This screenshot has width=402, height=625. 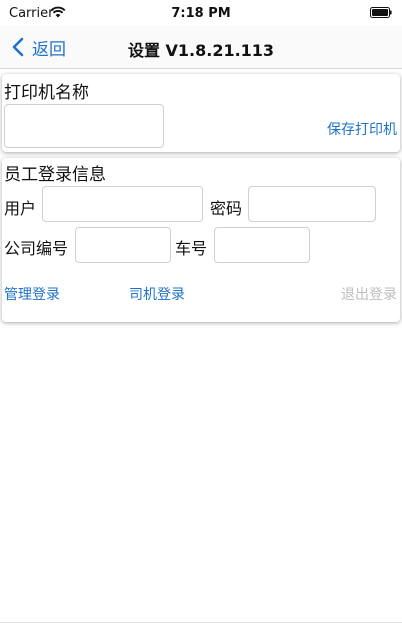 What do you see at coordinates (262, 245) in the screenshot?
I see `car-number-input` at bounding box center [262, 245].